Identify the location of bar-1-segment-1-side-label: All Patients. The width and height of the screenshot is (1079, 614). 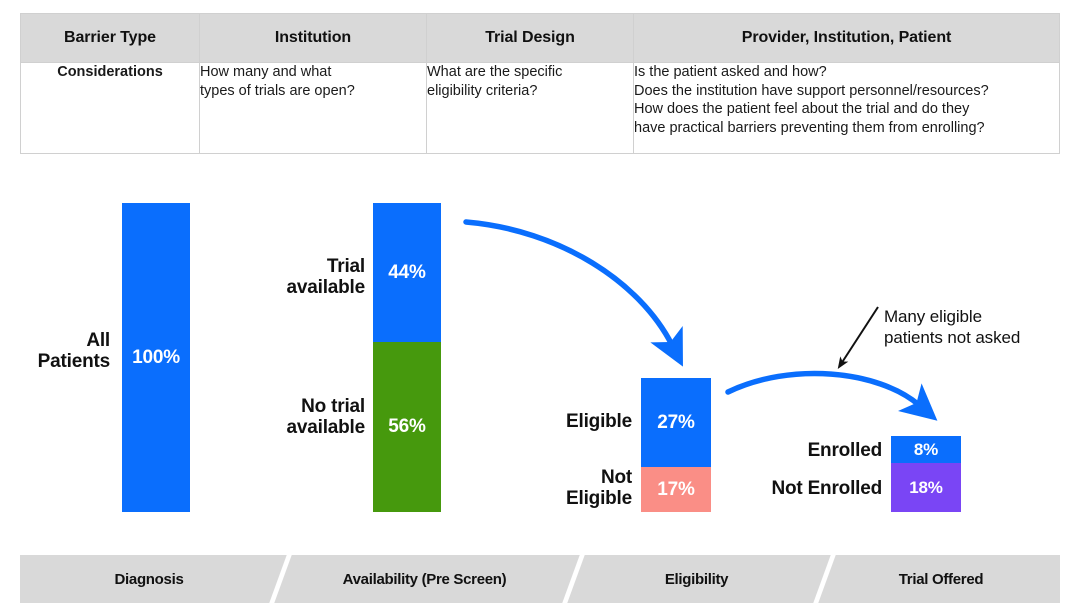
(74, 351).